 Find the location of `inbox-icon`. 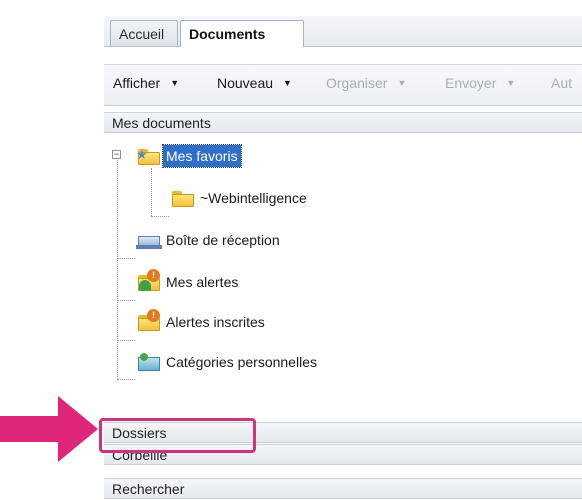

inbox-icon is located at coordinates (149, 240).